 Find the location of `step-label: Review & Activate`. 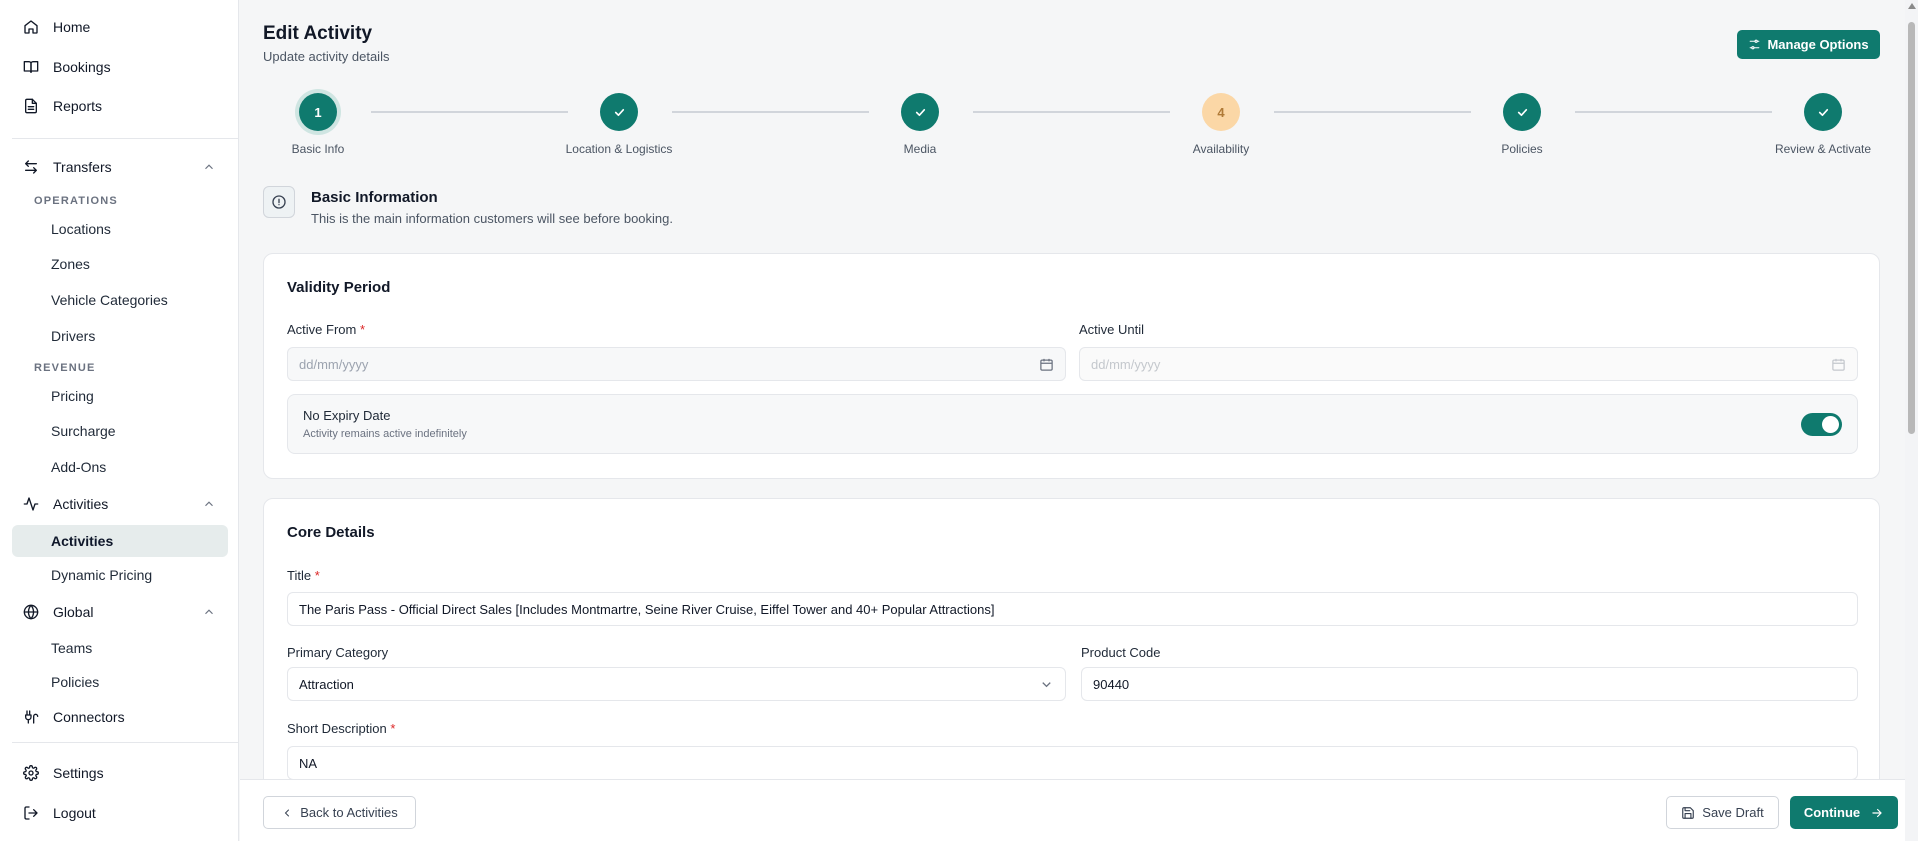

step-label: Review & Activate is located at coordinates (1823, 149).